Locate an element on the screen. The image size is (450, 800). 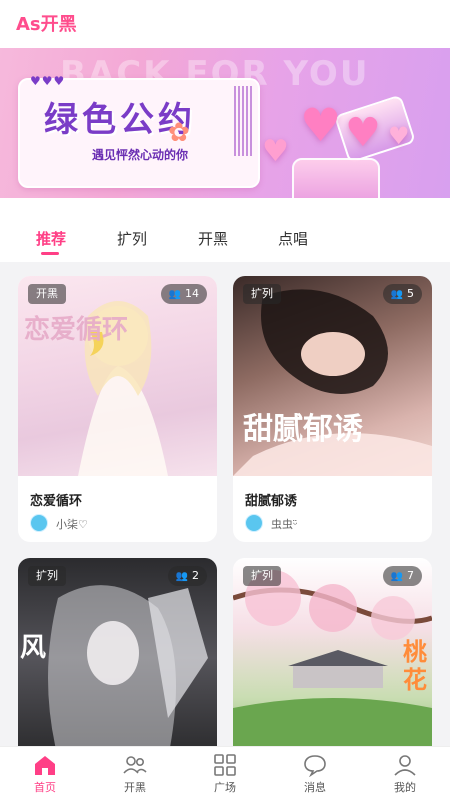
tab-play-together: 开黑 is located at coordinates (213, 238).